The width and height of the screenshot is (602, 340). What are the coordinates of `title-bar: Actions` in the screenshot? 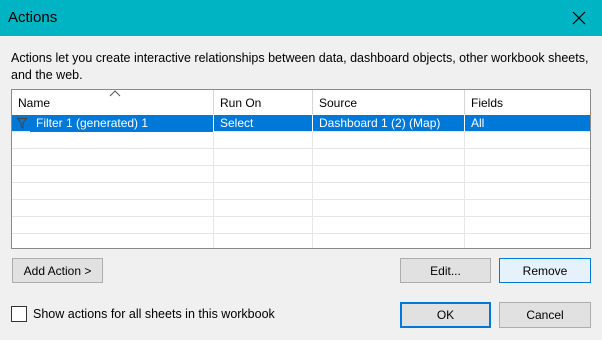 It's located at (301, 18).